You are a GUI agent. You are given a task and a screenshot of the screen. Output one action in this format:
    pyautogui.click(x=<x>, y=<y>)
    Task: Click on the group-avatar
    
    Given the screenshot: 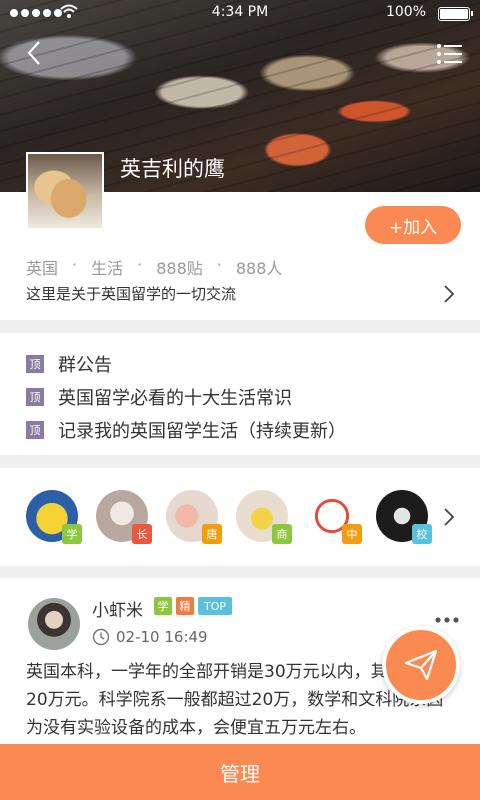 What is the action you would take?
    pyautogui.click(x=65, y=191)
    